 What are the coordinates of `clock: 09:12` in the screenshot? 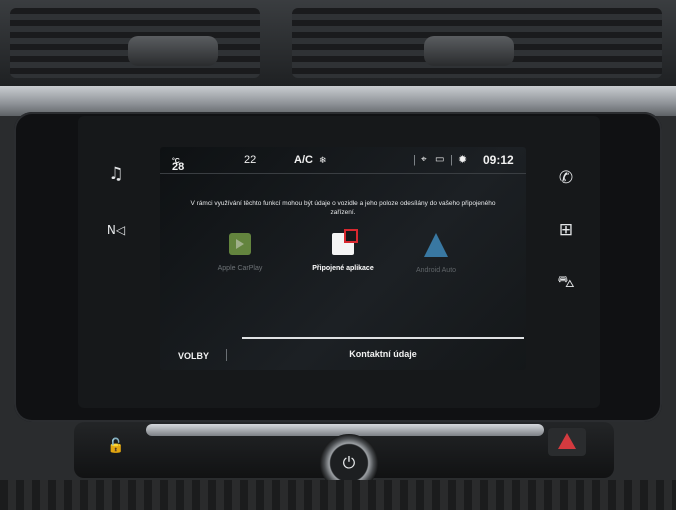 It's located at (498, 160).